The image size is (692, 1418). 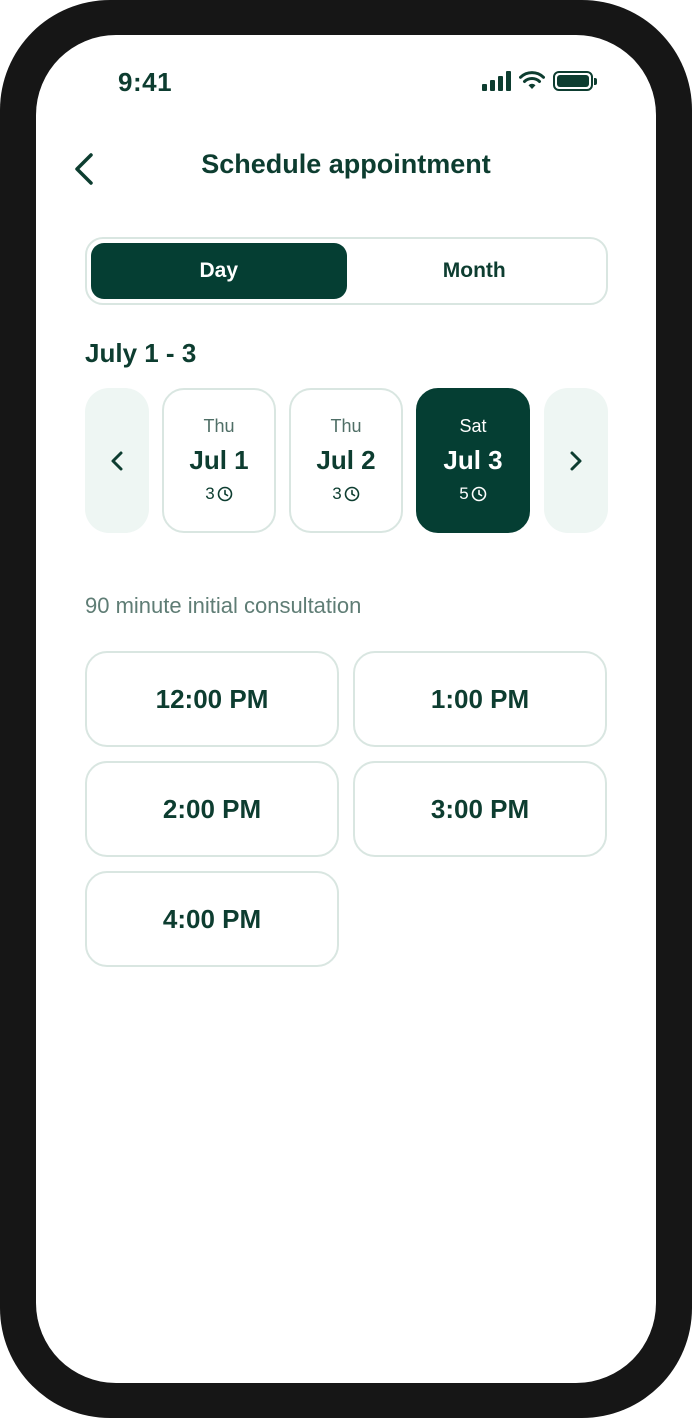 What do you see at coordinates (480, 809) in the screenshot?
I see `time-slot-button: 3:00 PM` at bounding box center [480, 809].